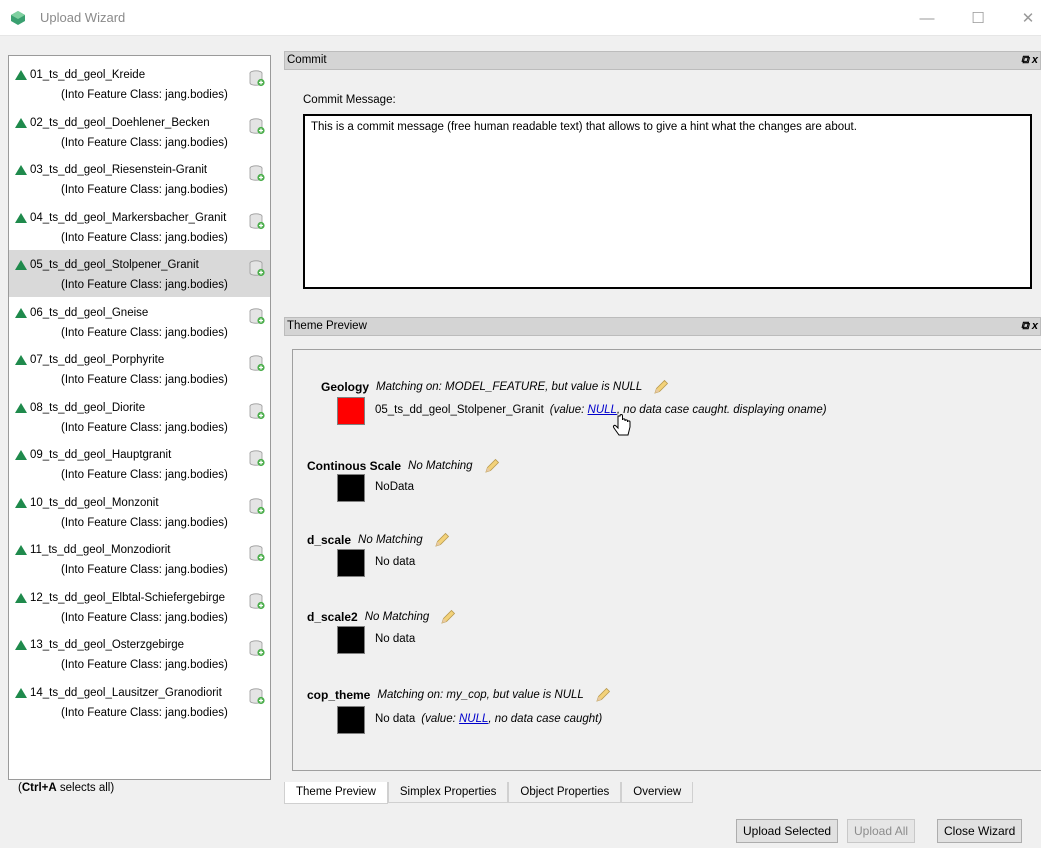 This screenshot has height=848, width=1041. I want to click on list-item-name: 13_ts_dd_geol_Osterzgebirge, so click(107, 645).